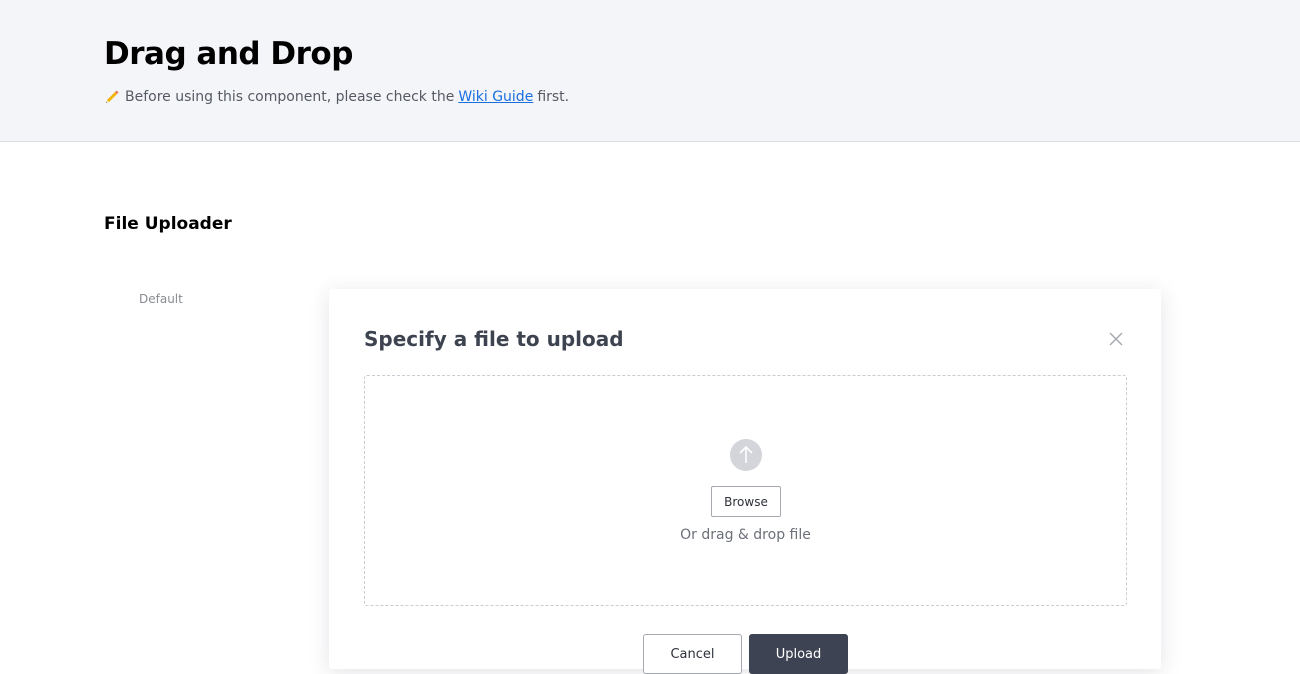  I want to click on pencil-icon, so click(112, 97).